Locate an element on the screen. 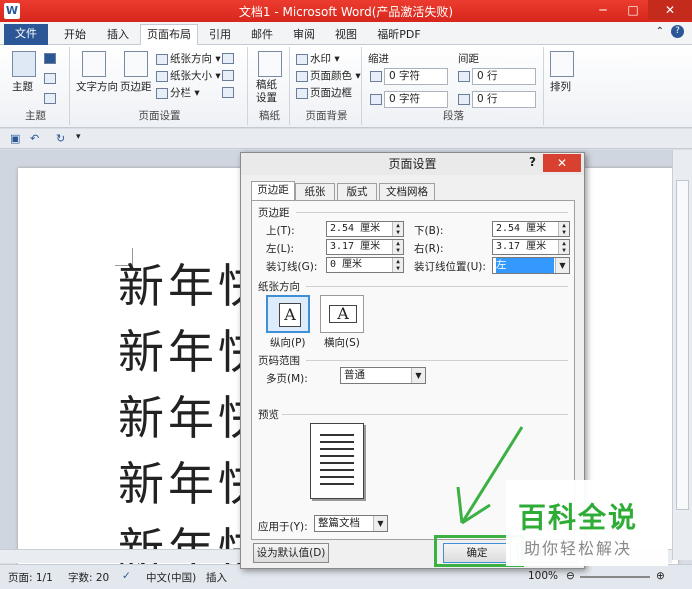 Image resolution: width=692 pixels, height=589 pixels. tab-foxit-pdf: 福昕PDF is located at coordinates (399, 35).